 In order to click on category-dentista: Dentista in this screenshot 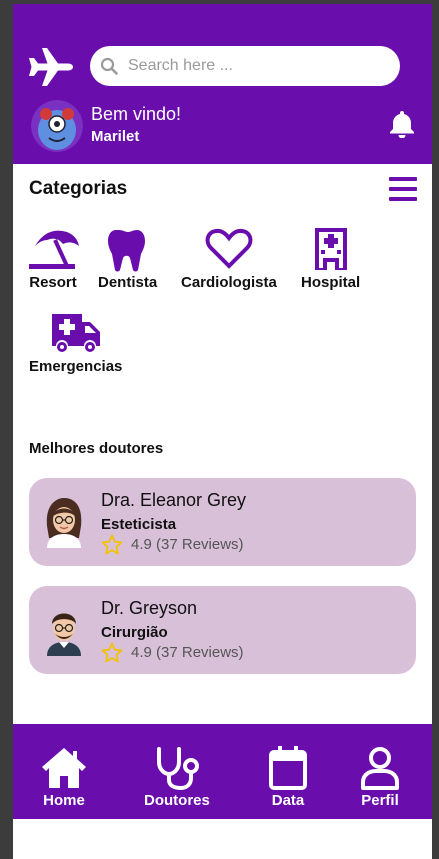, I will do `click(127, 258)`.